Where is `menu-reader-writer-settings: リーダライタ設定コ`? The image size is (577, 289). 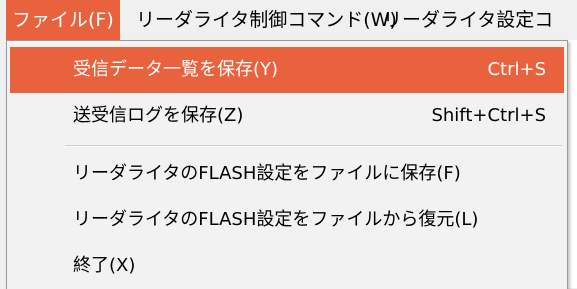 menu-reader-writer-settings: リーダライタ設定コ is located at coordinates (468, 20).